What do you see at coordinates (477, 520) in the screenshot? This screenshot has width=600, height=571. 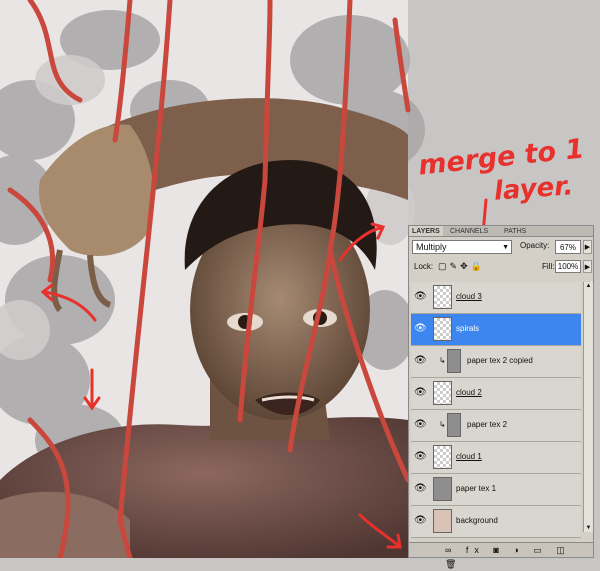 I see `layer-name: background` at bounding box center [477, 520].